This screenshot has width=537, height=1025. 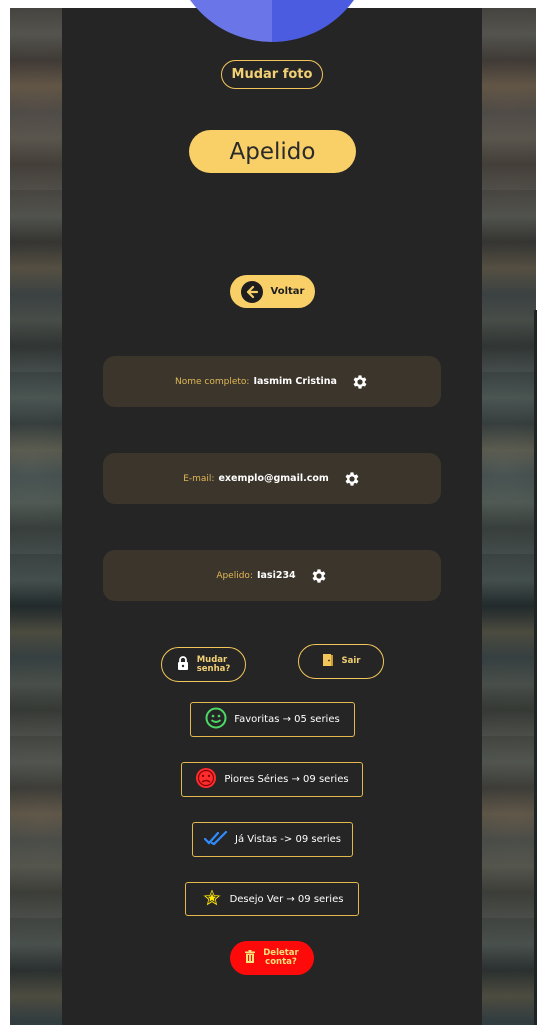 I want to click on back-button: Voltar, so click(x=272, y=291).